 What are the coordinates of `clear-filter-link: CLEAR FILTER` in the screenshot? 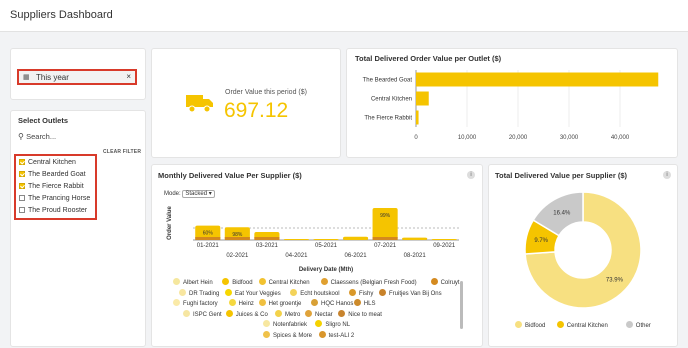 It's located at (122, 152).